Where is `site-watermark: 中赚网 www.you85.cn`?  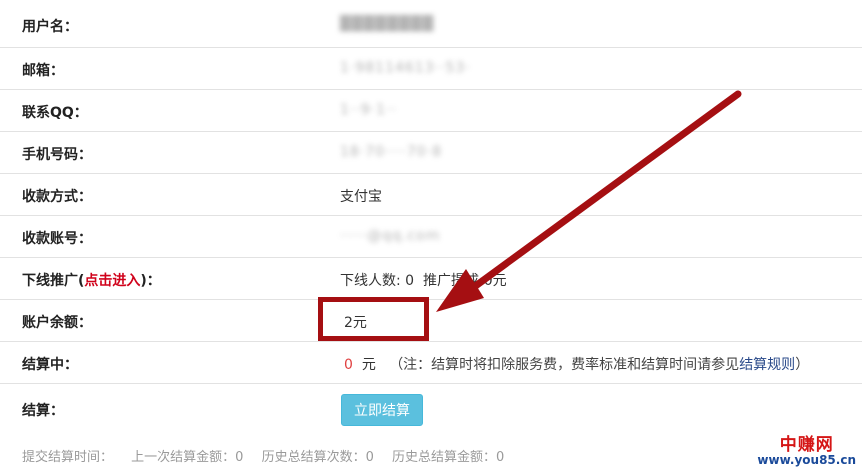 site-watermark: 中赚网 www.you85.cn is located at coordinates (806, 451).